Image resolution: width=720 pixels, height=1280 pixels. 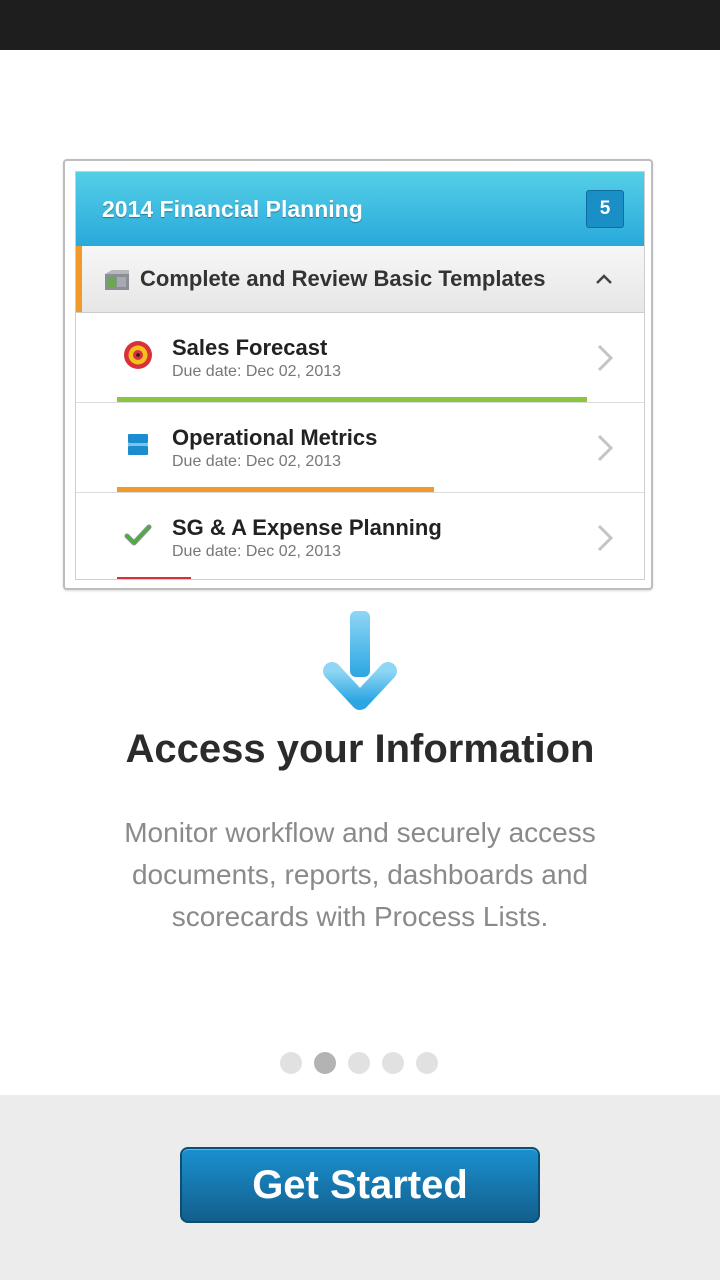 What do you see at coordinates (232, 209) in the screenshot?
I see `process-list-title: 2014 Financial Planning` at bounding box center [232, 209].